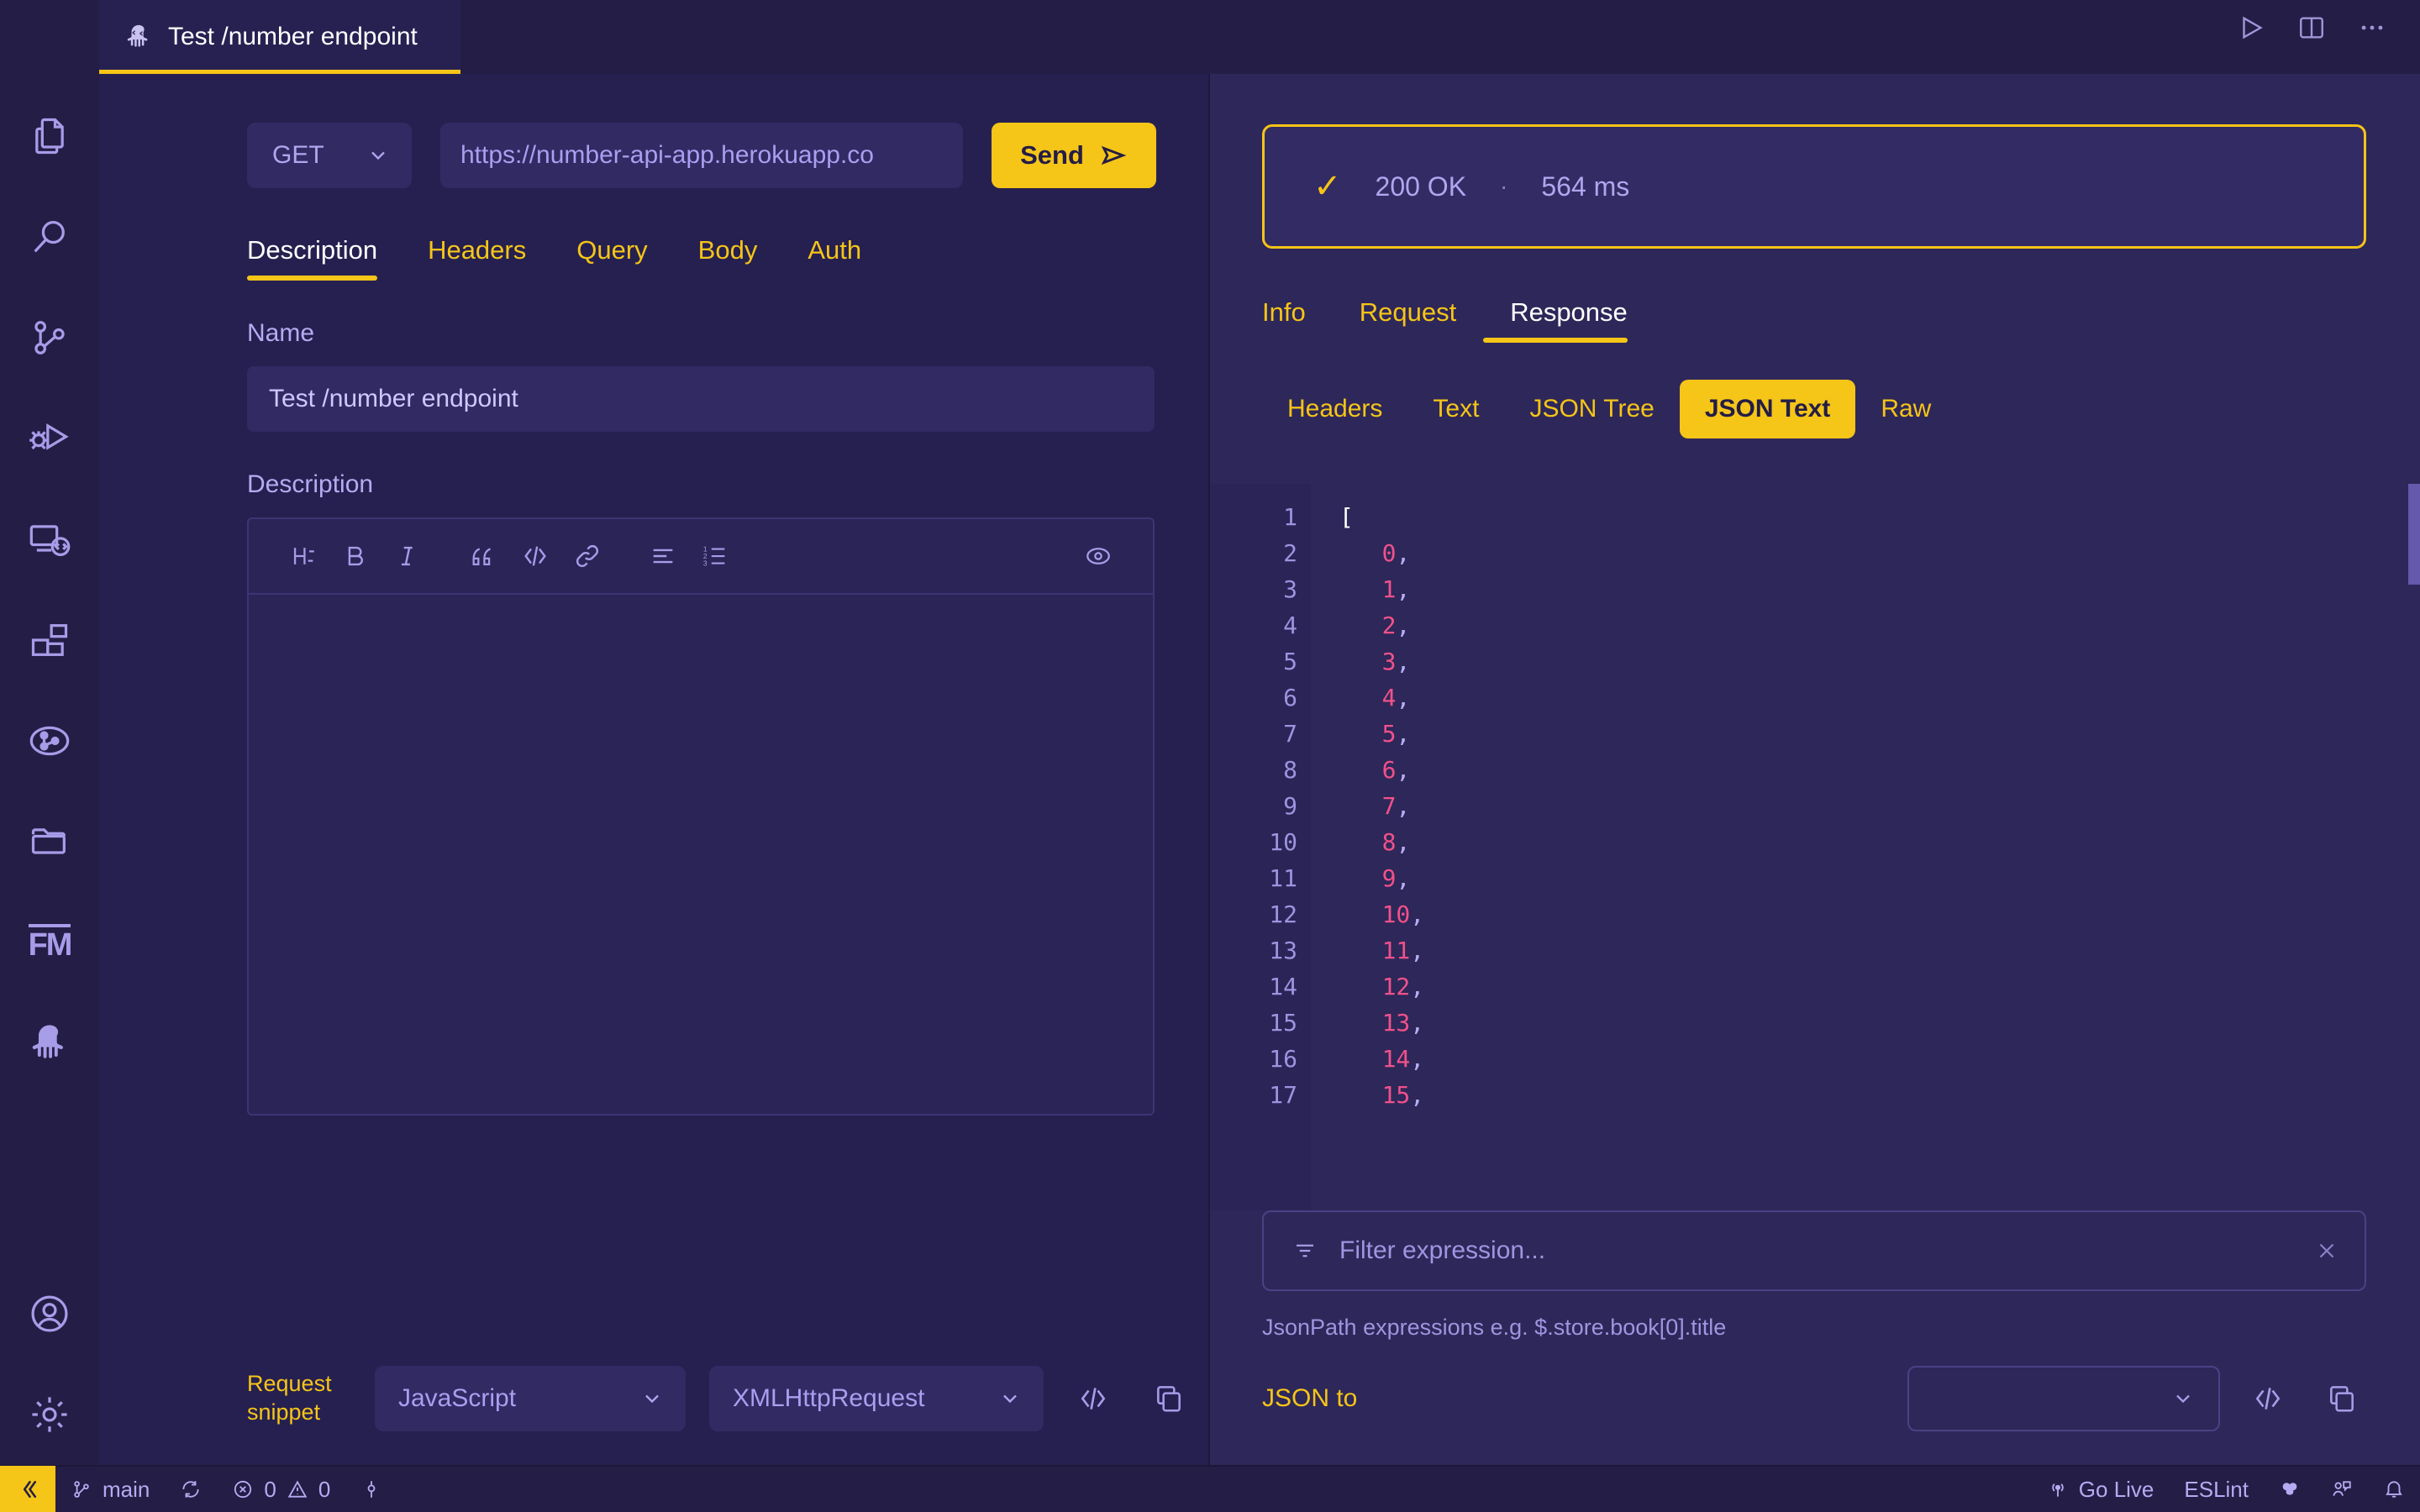  What do you see at coordinates (2268, 1399) in the screenshot?
I see `json-to-view-code-icon` at bounding box center [2268, 1399].